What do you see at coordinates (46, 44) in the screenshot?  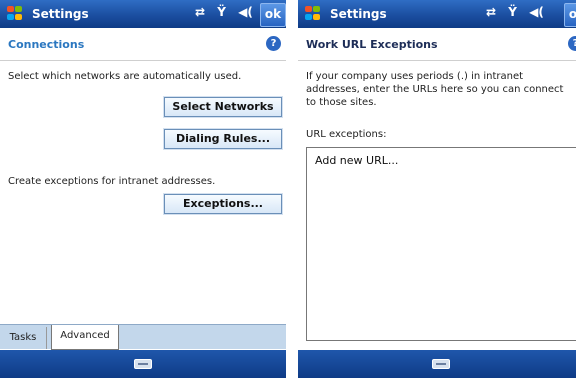 I see `page-title: Connections` at bounding box center [46, 44].